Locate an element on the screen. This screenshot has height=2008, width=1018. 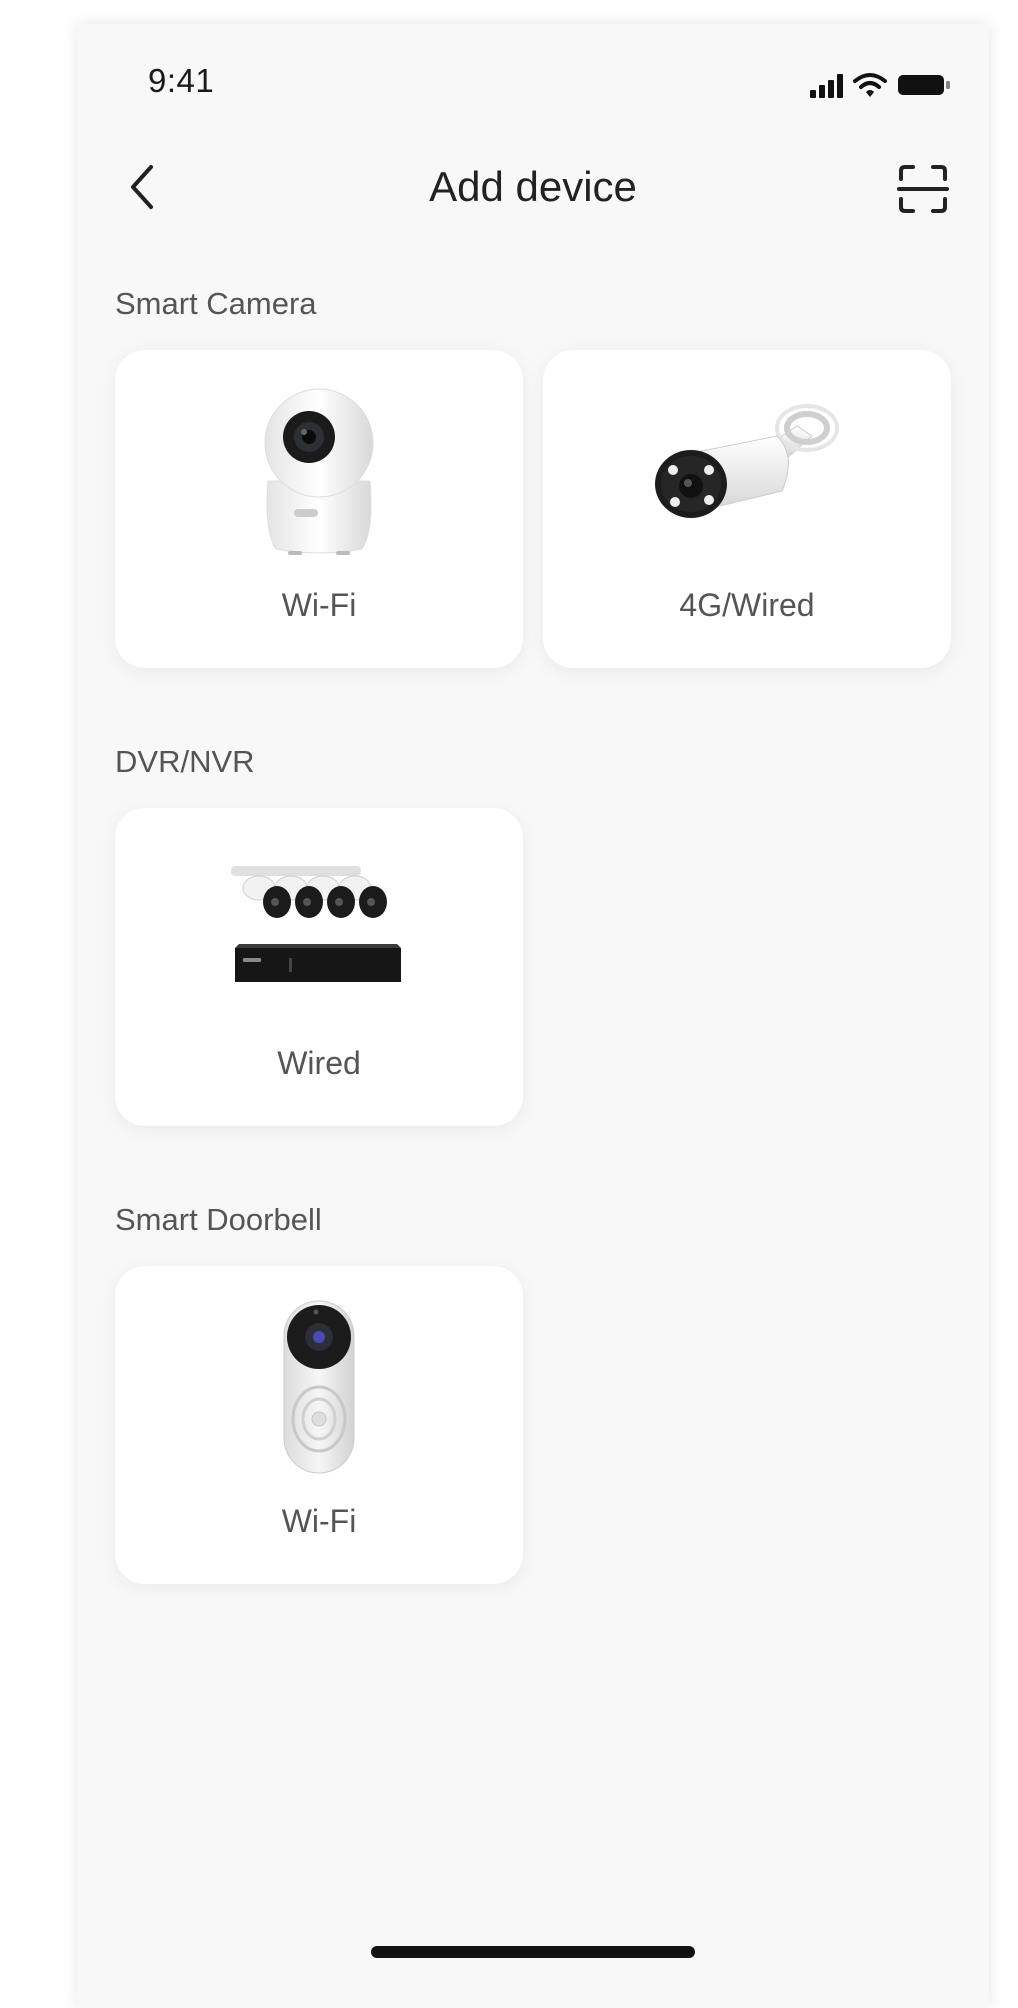
status-time: 9:41 is located at coordinates (181, 80).